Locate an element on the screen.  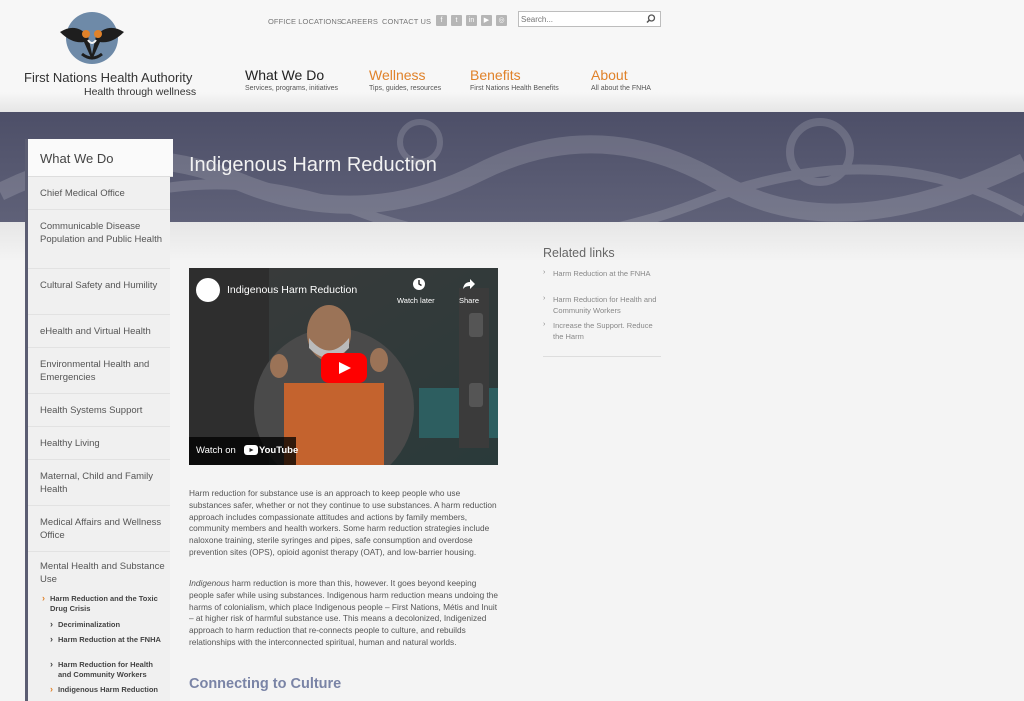
nav-wellness: Wellness Tips, guides, resources is located at coordinates (405, 79).